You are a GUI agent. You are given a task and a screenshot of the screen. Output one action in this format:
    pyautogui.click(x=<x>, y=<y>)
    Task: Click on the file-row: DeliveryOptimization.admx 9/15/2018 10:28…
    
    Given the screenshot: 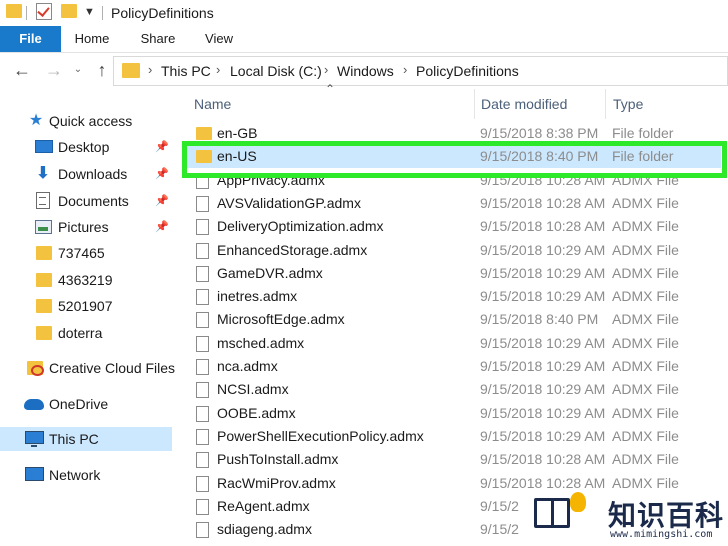 What is the action you would take?
    pyautogui.click(x=453, y=226)
    